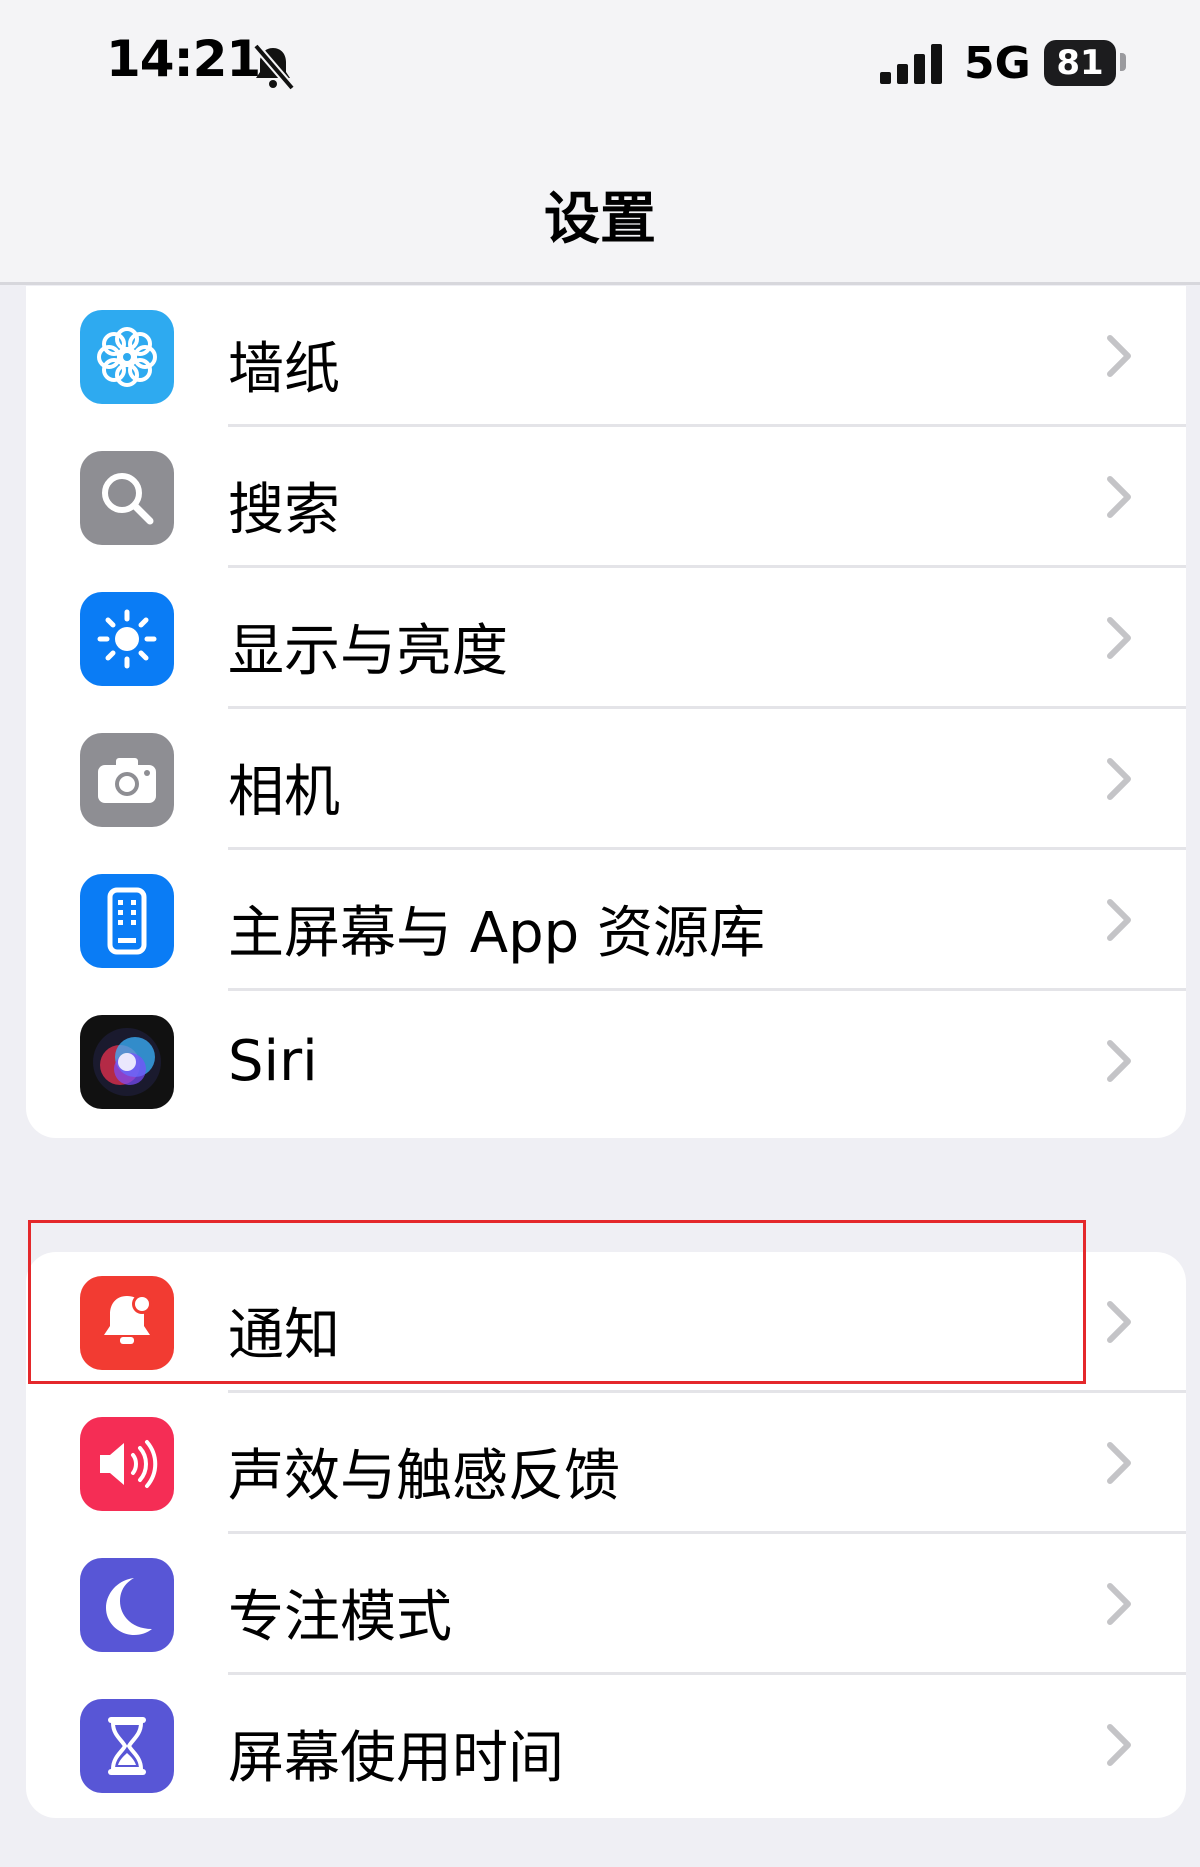 The height and width of the screenshot is (1867, 1200). Describe the element at coordinates (127, 921) in the screenshot. I see `home-screen-icon` at that location.